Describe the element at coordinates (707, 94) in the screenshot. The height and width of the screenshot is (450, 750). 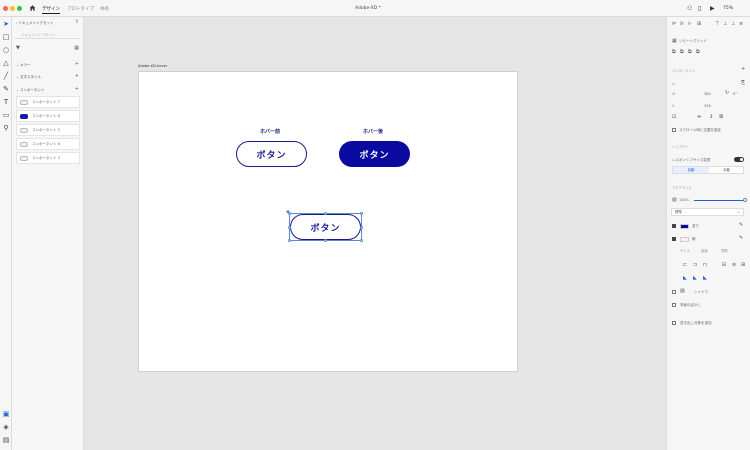
I see `width-value: 380` at that location.